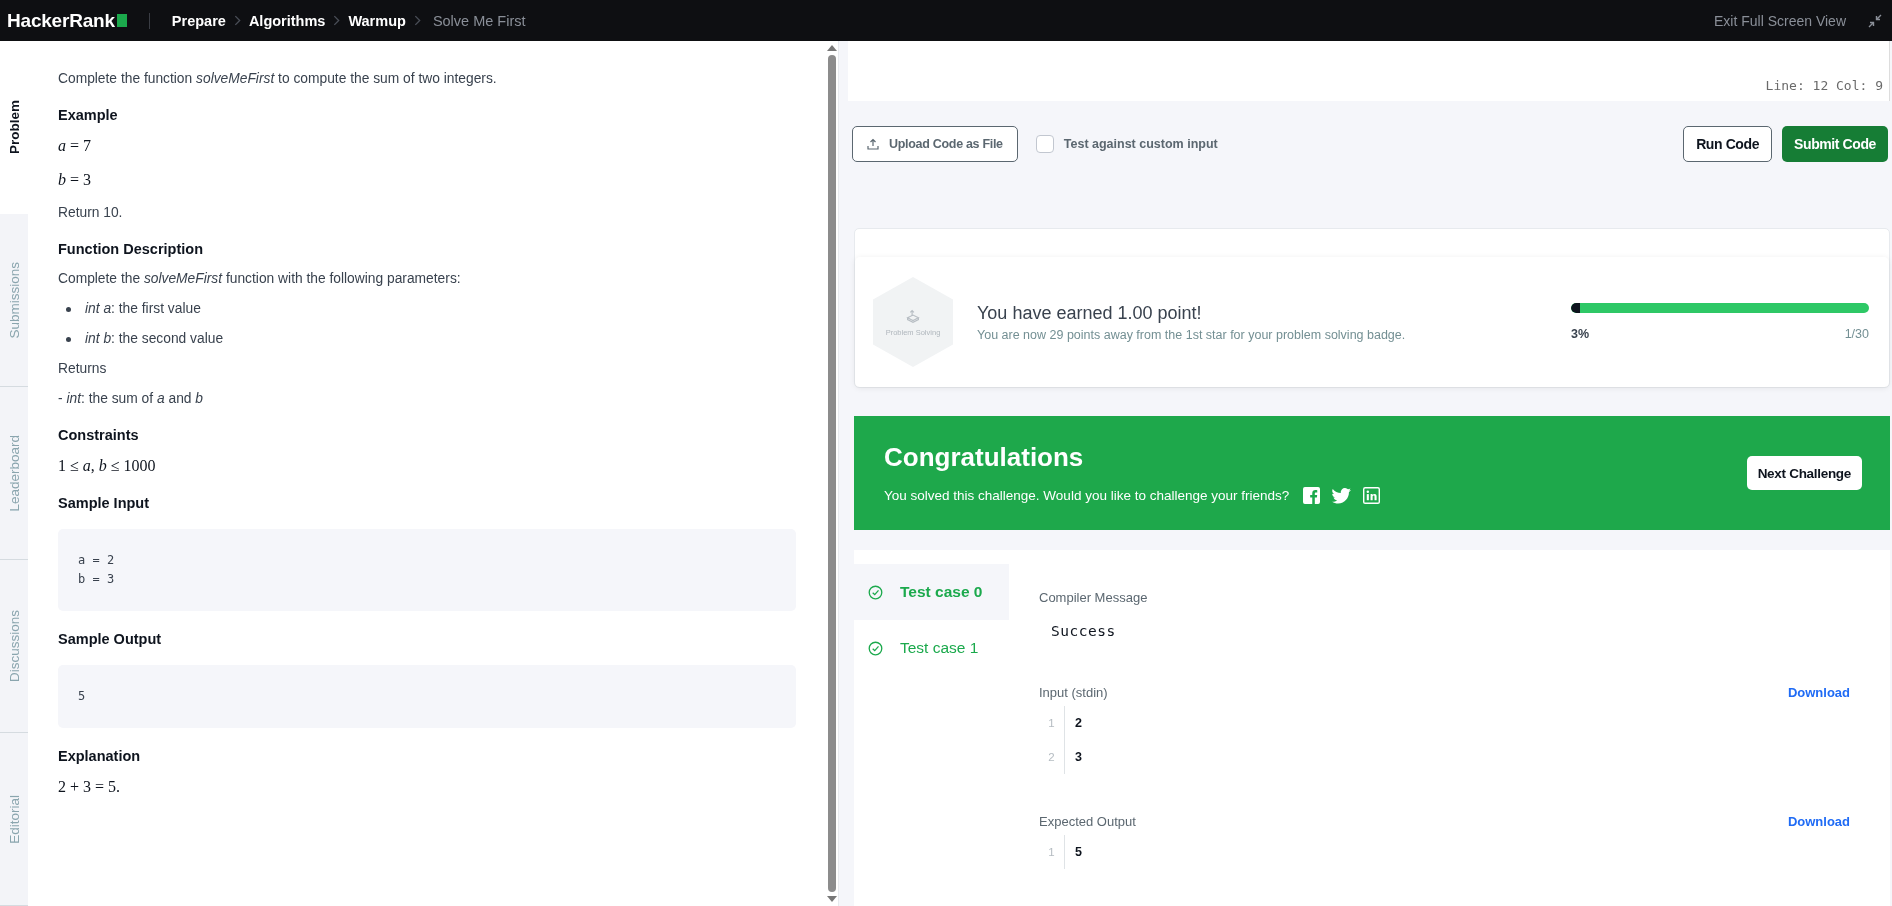  I want to click on checkbox-label: Test against custom input, so click(1140, 144).